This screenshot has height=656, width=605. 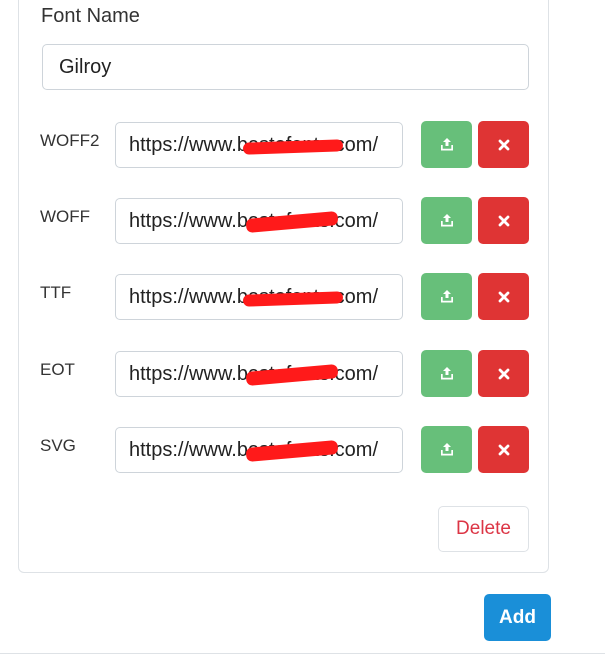 I want to click on font-file-row-woff: WOFF, so click(x=302, y=221).